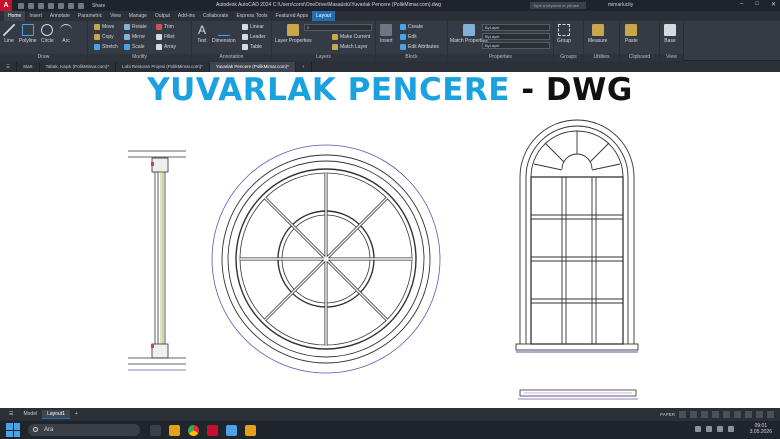  Describe the element at coordinates (770, 414) in the screenshot. I see `customization-menu-icon` at that location.